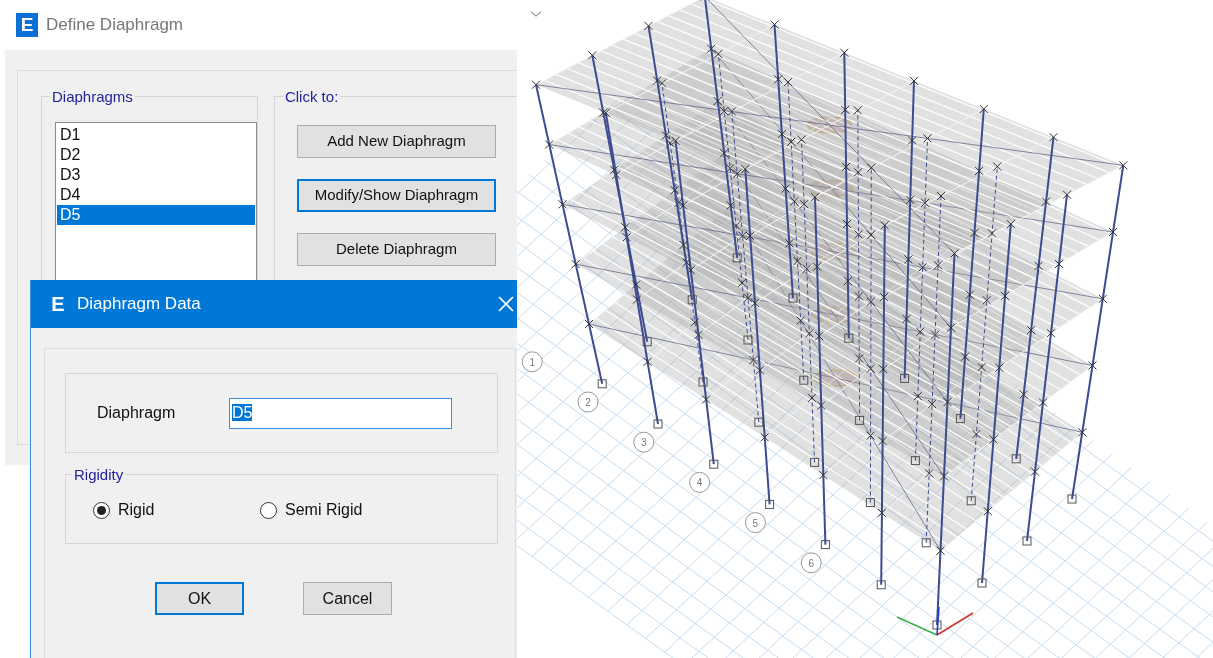  What do you see at coordinates (644, 442) in the screenshot?
I see `grid-bubble: 3` at bounding box center [644, 442].